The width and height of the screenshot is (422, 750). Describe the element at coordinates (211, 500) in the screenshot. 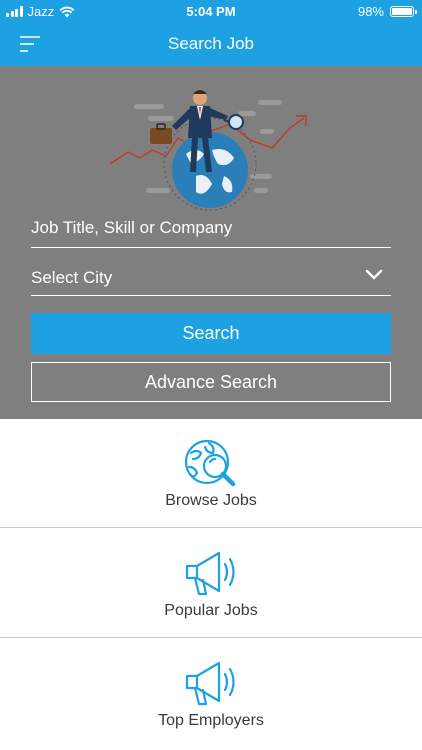

I see `browse-jobs-label: Browse Jobs` at that location.